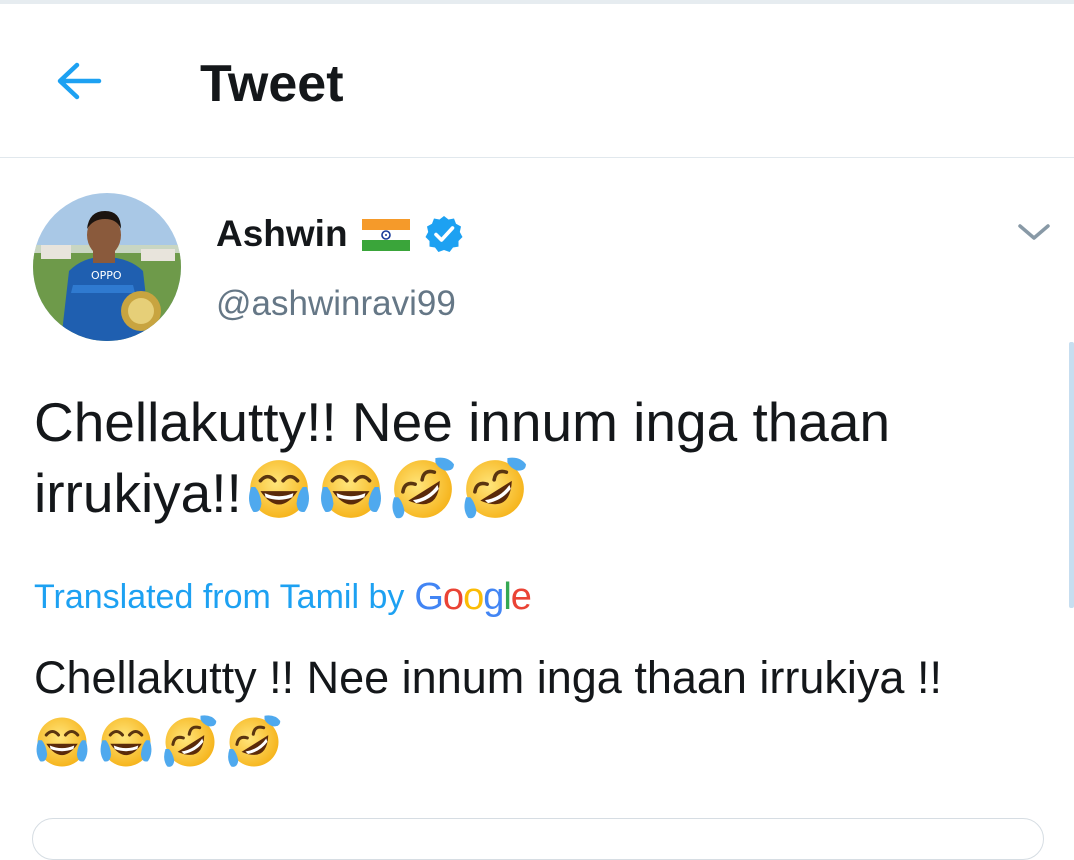  I want to click on tweet-emojis, so click(387, 489).